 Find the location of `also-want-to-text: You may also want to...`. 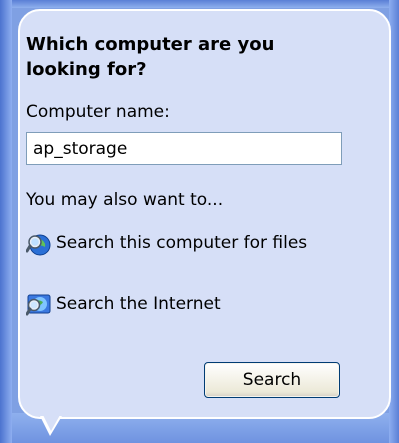

also-want-to-text: You may also want to... is located at coordinates (125, 200).